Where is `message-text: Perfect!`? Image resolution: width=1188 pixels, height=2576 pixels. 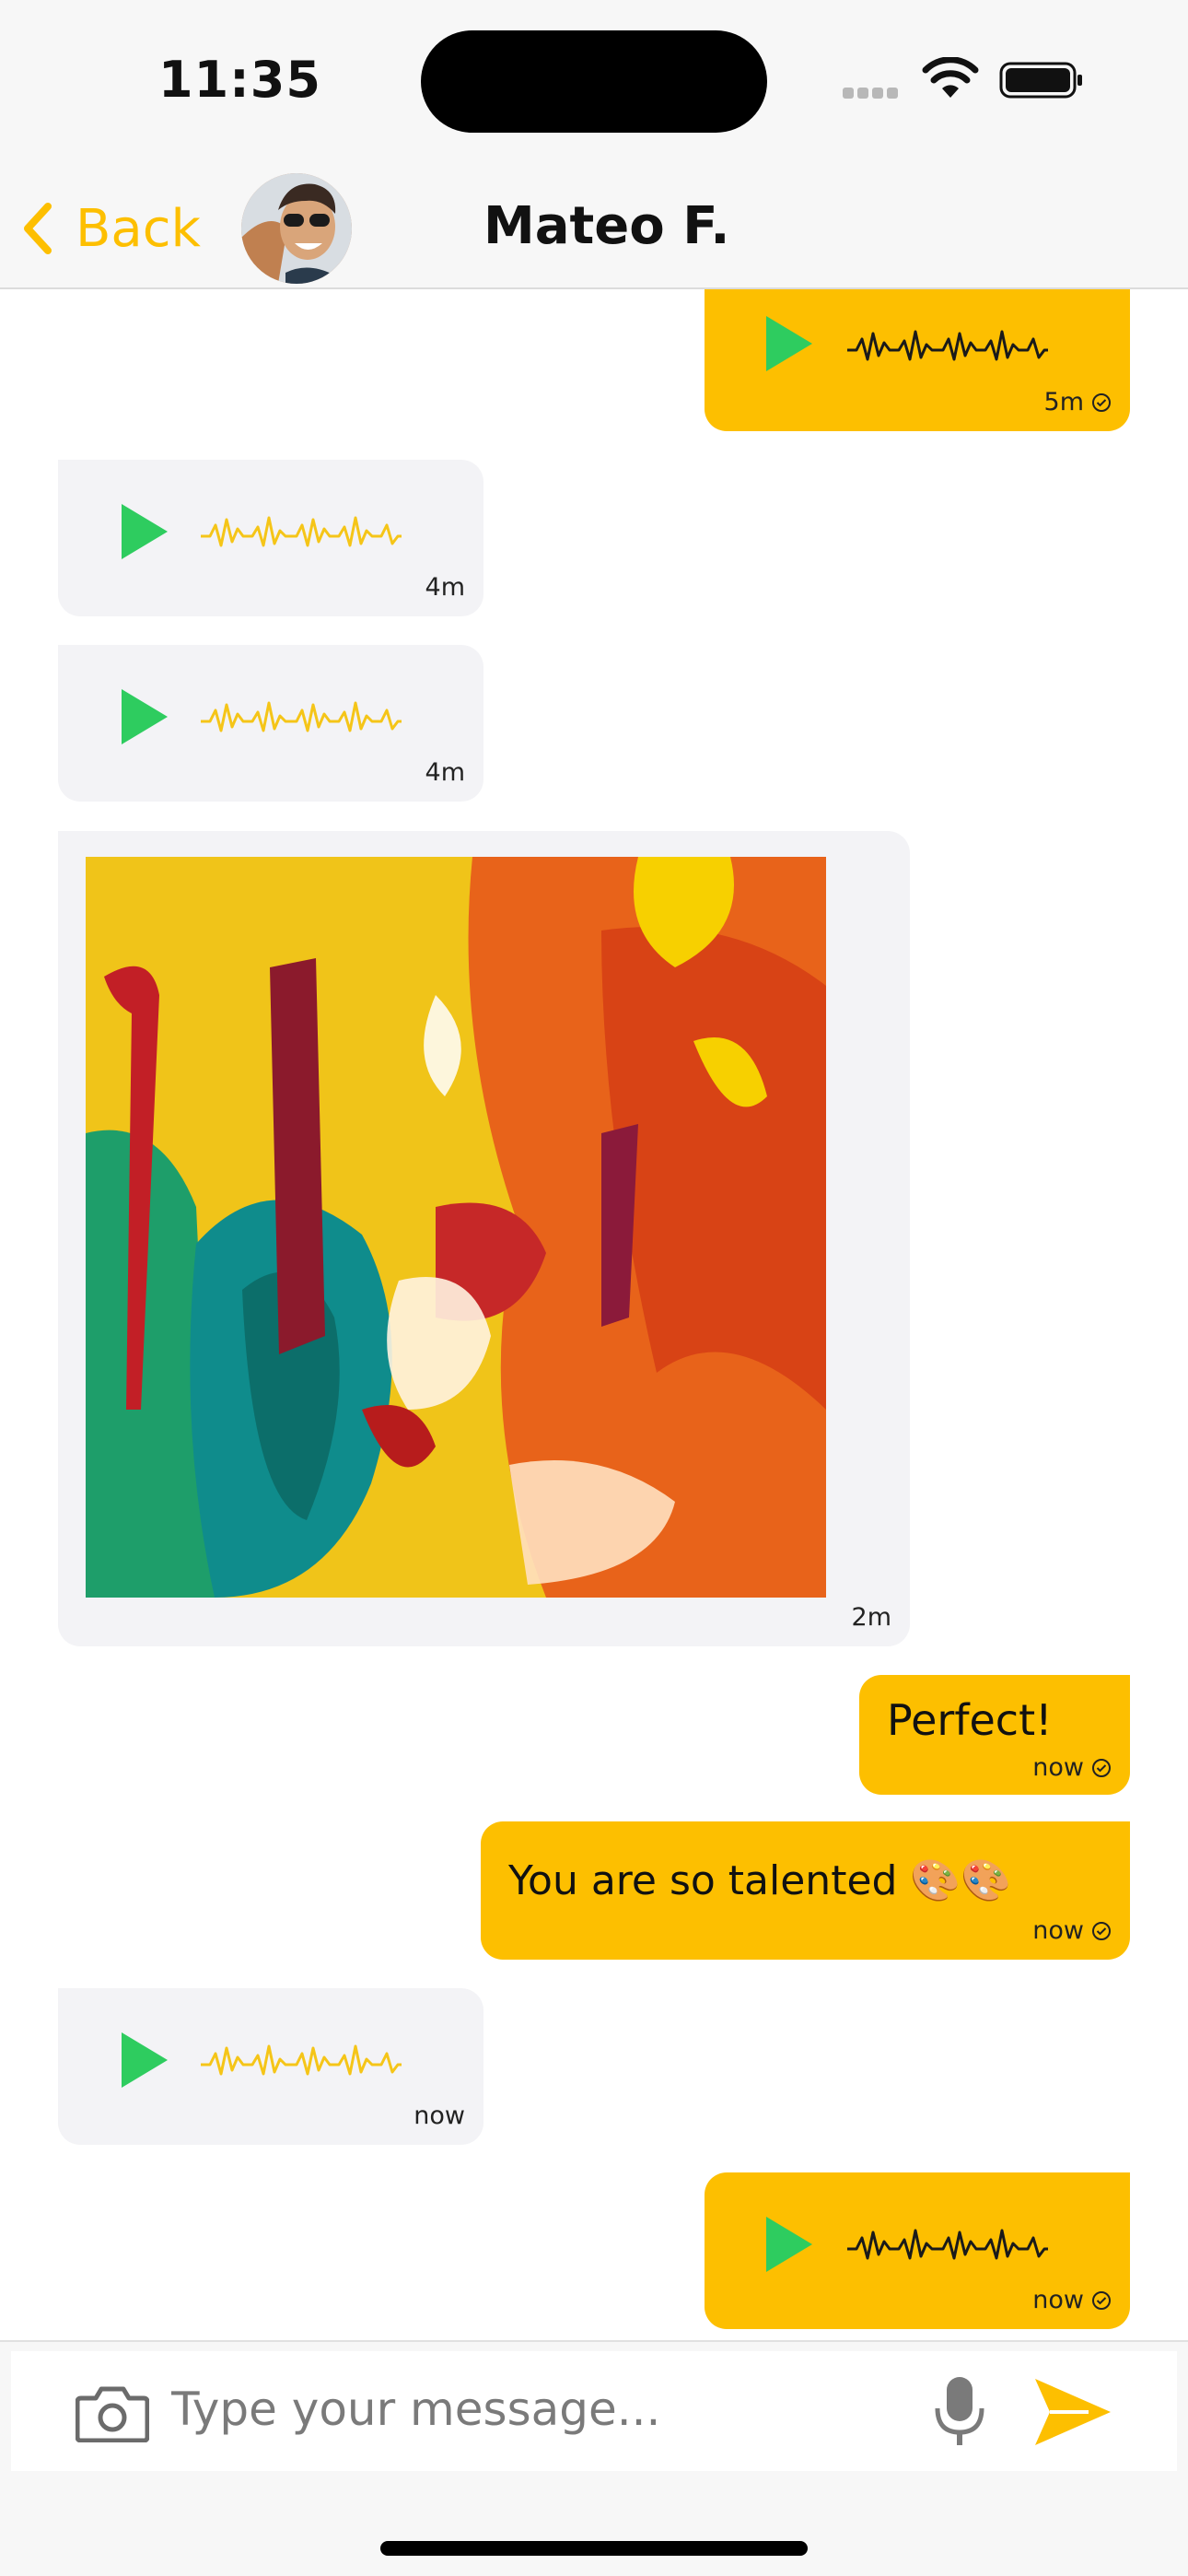 message-text: Perfect! is located at coordinates (970, 1720).